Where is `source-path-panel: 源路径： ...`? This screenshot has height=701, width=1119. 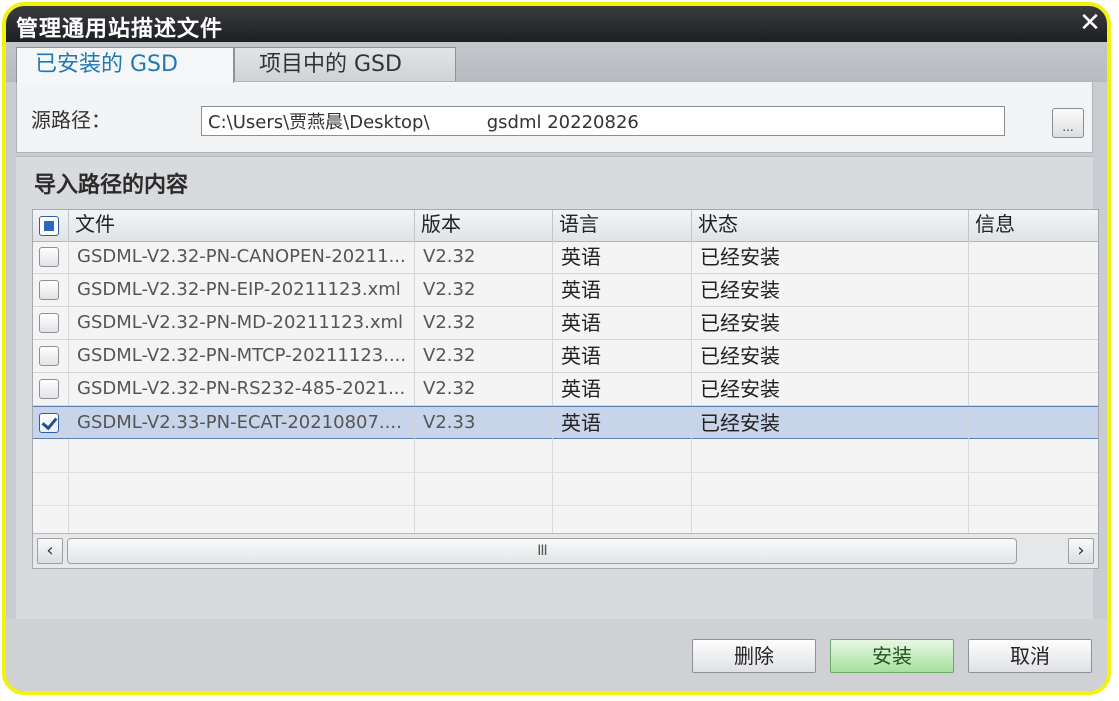
source-path-panel: 源路径： ... is located at coordinates (554, 117).